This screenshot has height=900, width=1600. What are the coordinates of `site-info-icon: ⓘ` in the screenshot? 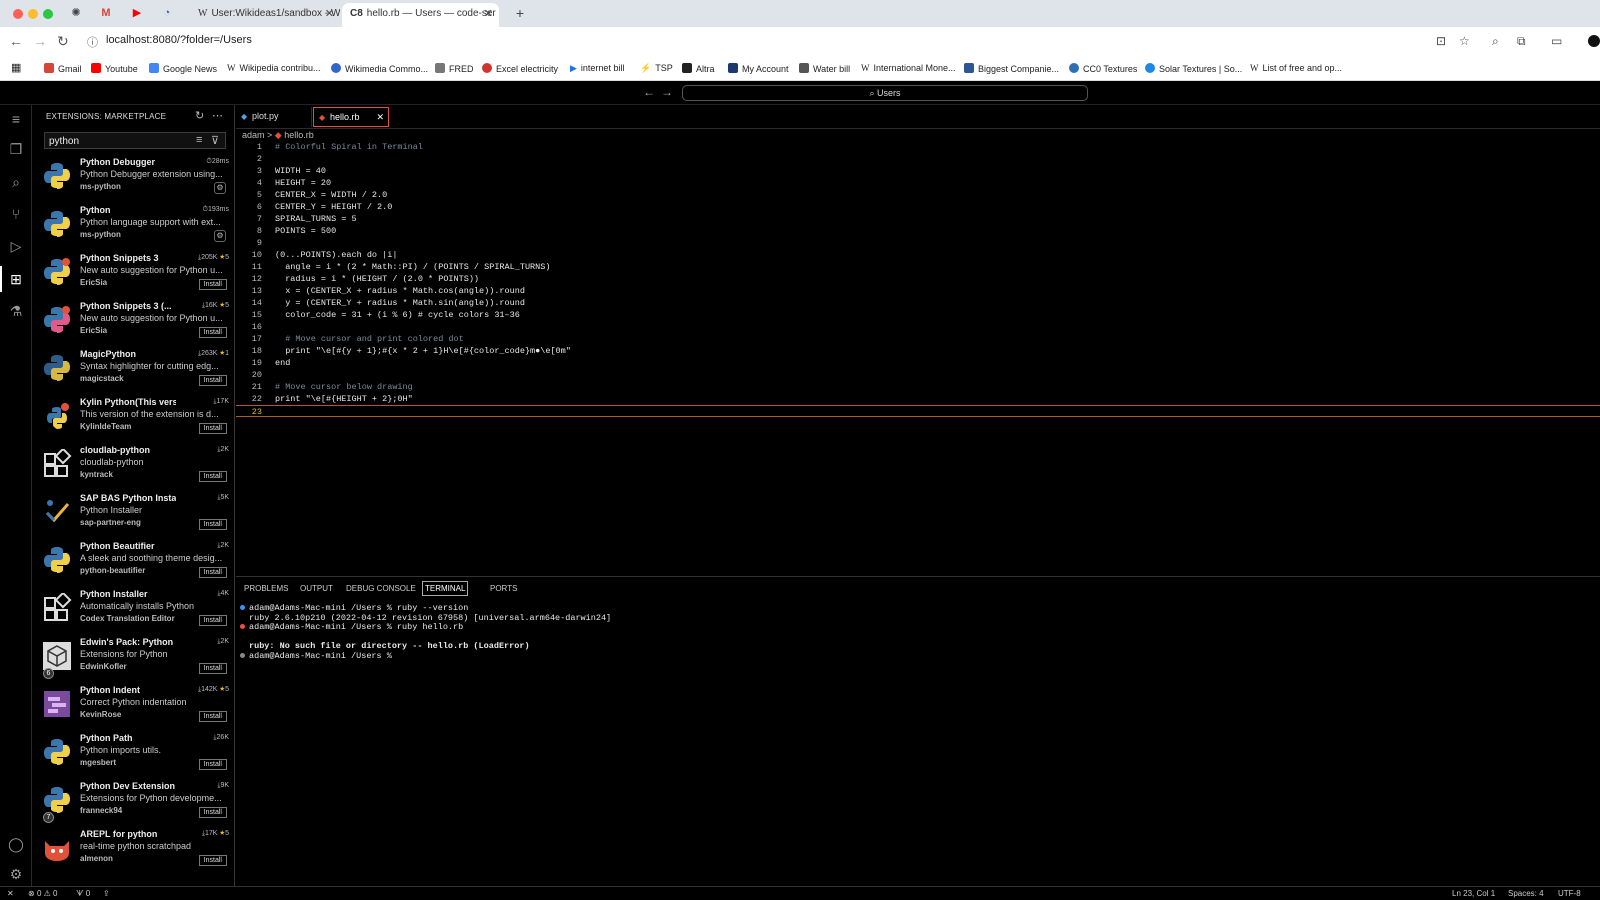 It's located at (92, 43).